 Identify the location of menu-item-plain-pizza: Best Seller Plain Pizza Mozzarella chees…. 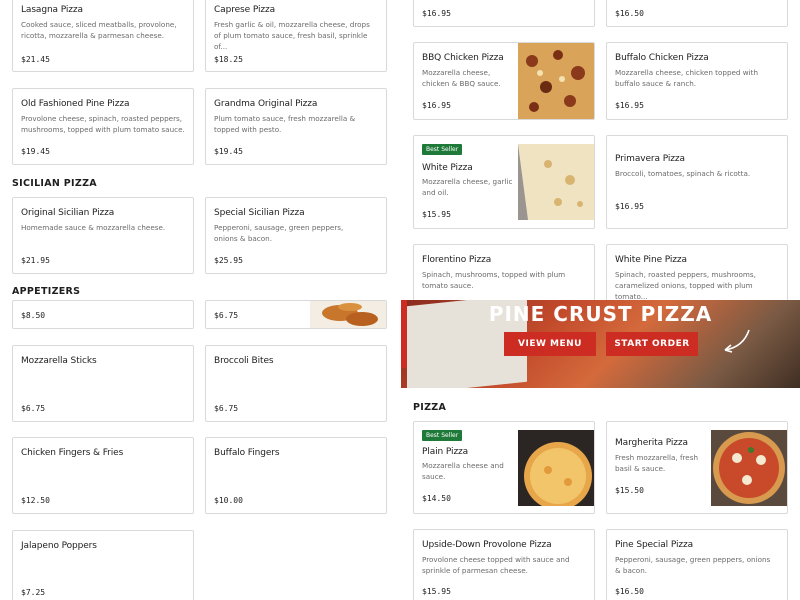
(504, 467).